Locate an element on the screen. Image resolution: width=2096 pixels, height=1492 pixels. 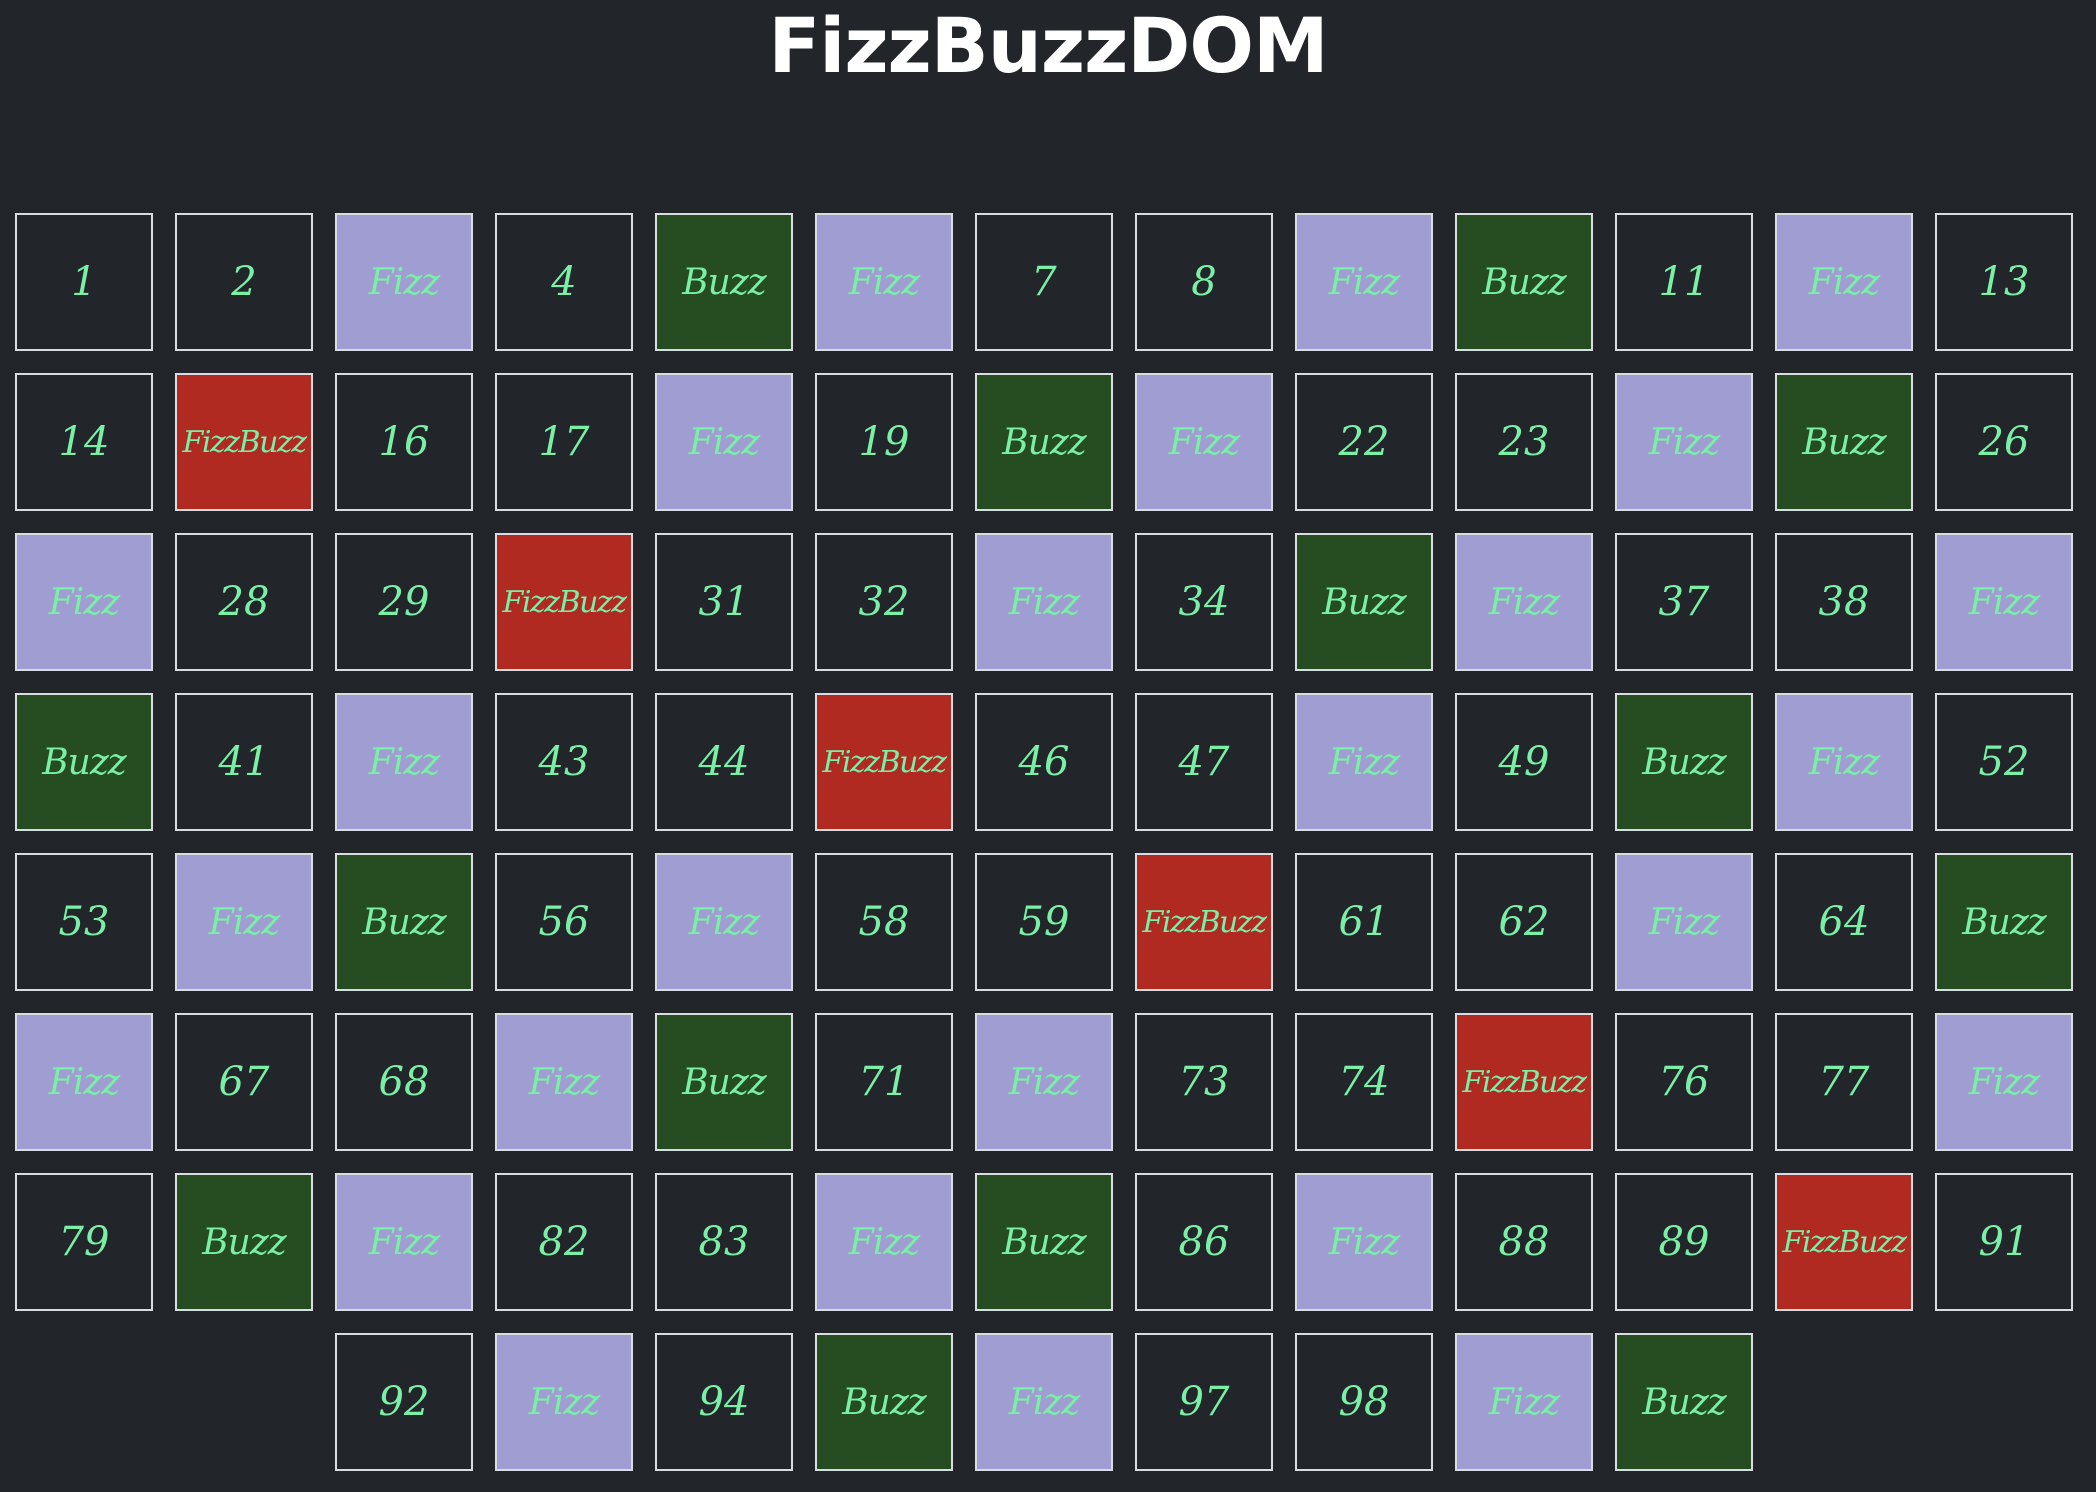
number-cell: 61 is located at coordinates (1364, 922).